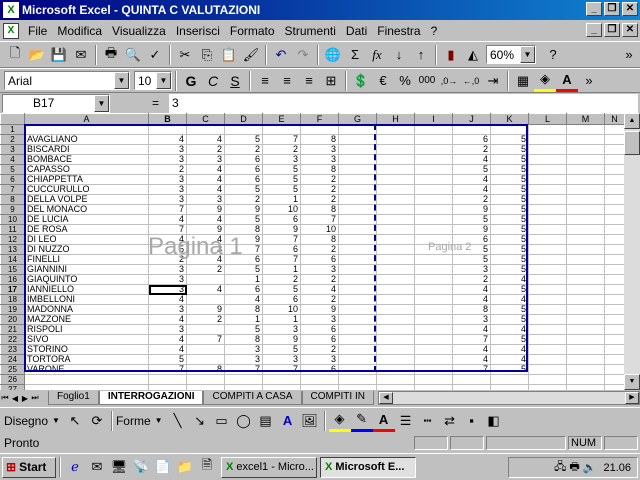  What do you see at coordinates (12, 149) in the screenshot?
I see `row-header: 3` at bounding box center [12, 149].